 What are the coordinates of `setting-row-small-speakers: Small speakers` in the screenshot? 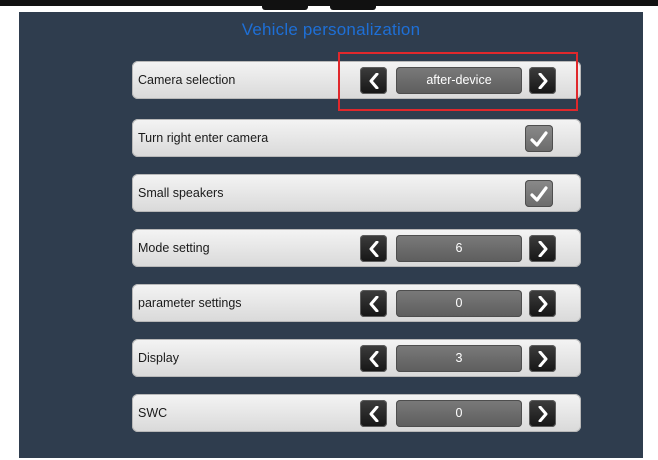 It's located at (356, 193).